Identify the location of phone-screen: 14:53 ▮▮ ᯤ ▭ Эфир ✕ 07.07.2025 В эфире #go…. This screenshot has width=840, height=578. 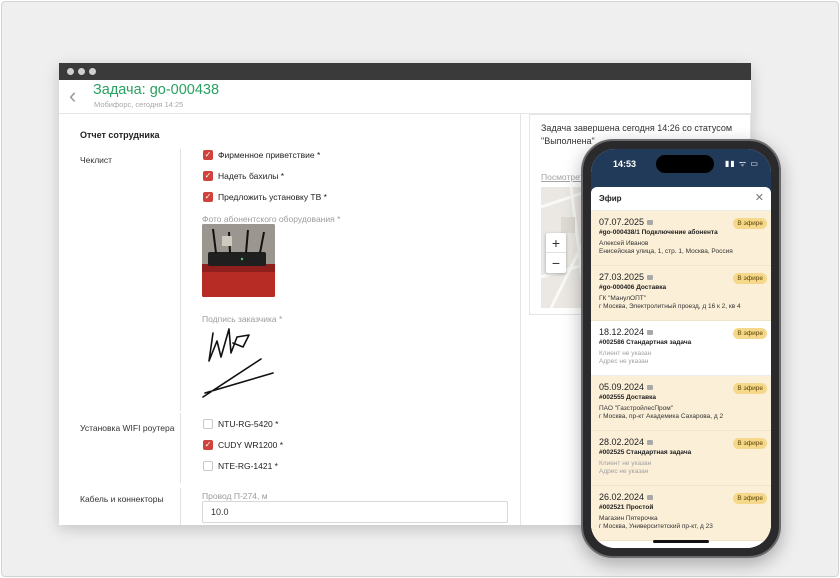
(681, 348).